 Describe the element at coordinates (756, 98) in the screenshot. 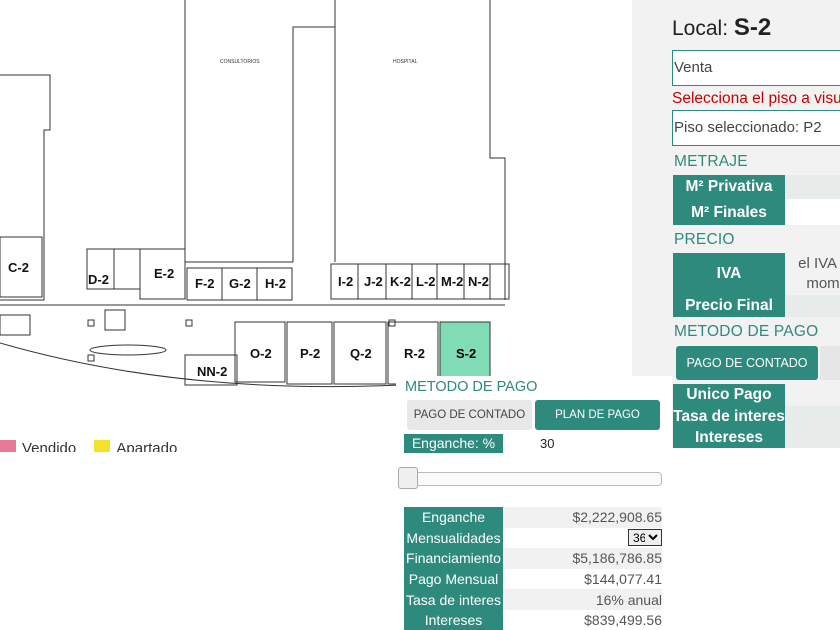

I see `floor-prompt: Selecciona el piso a visualizar` at that location.